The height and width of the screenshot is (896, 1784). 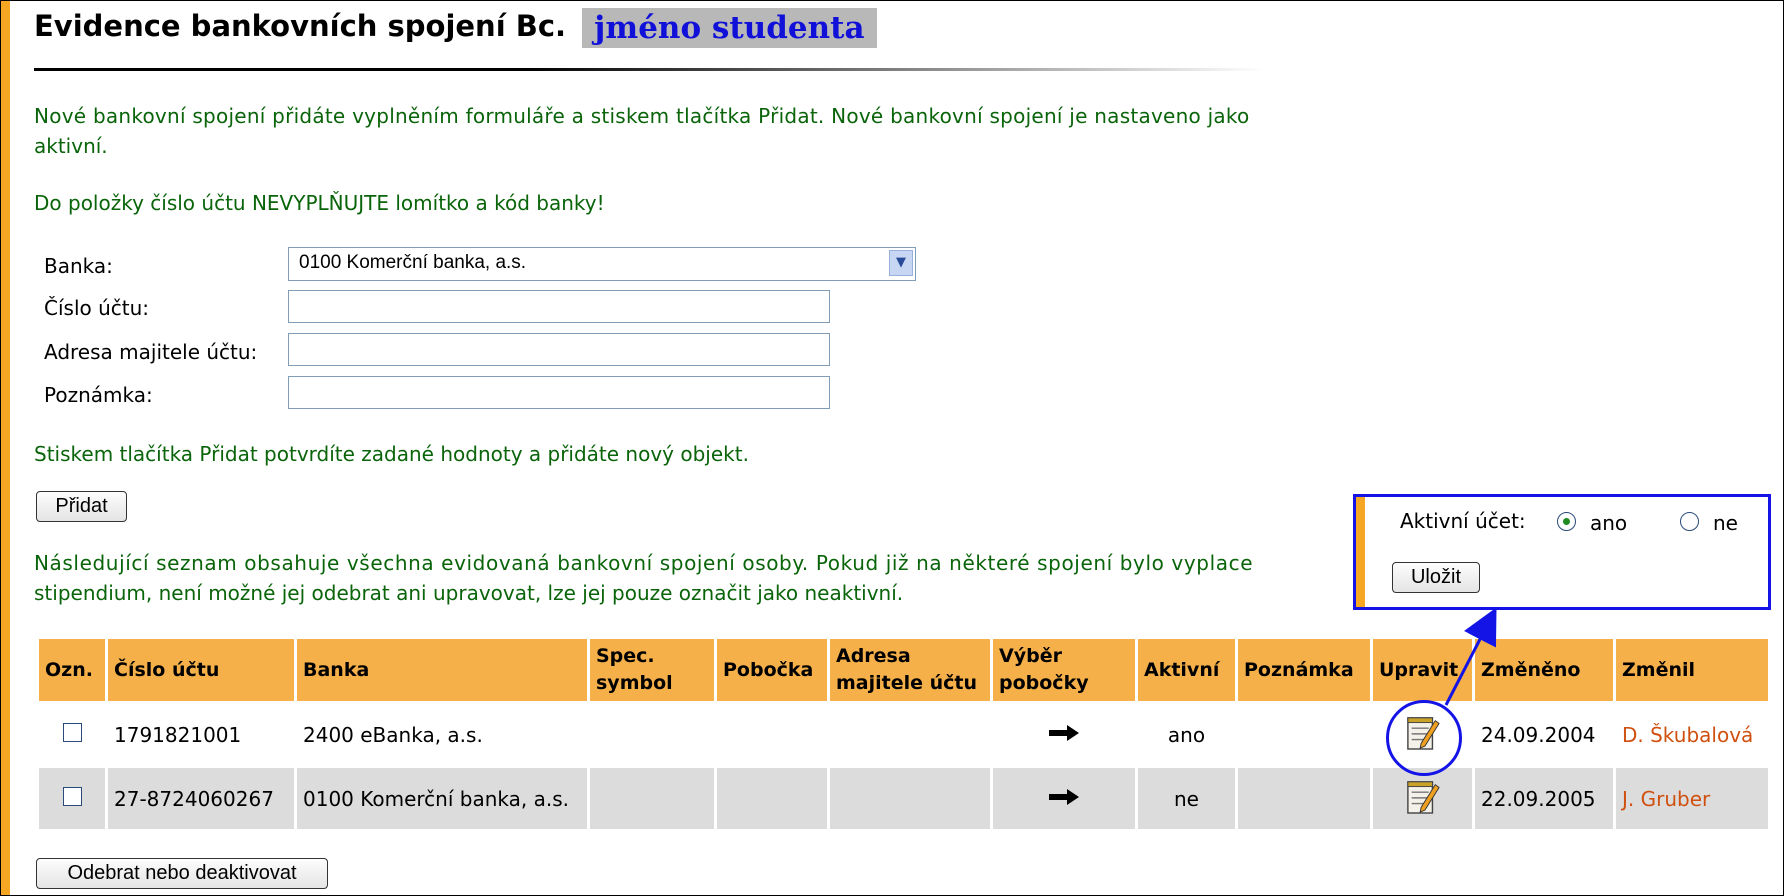 What do you see at coordinates (81, 506) in the screenshot?
I see `add-button: Přidat` at bounding box center [81, 506].